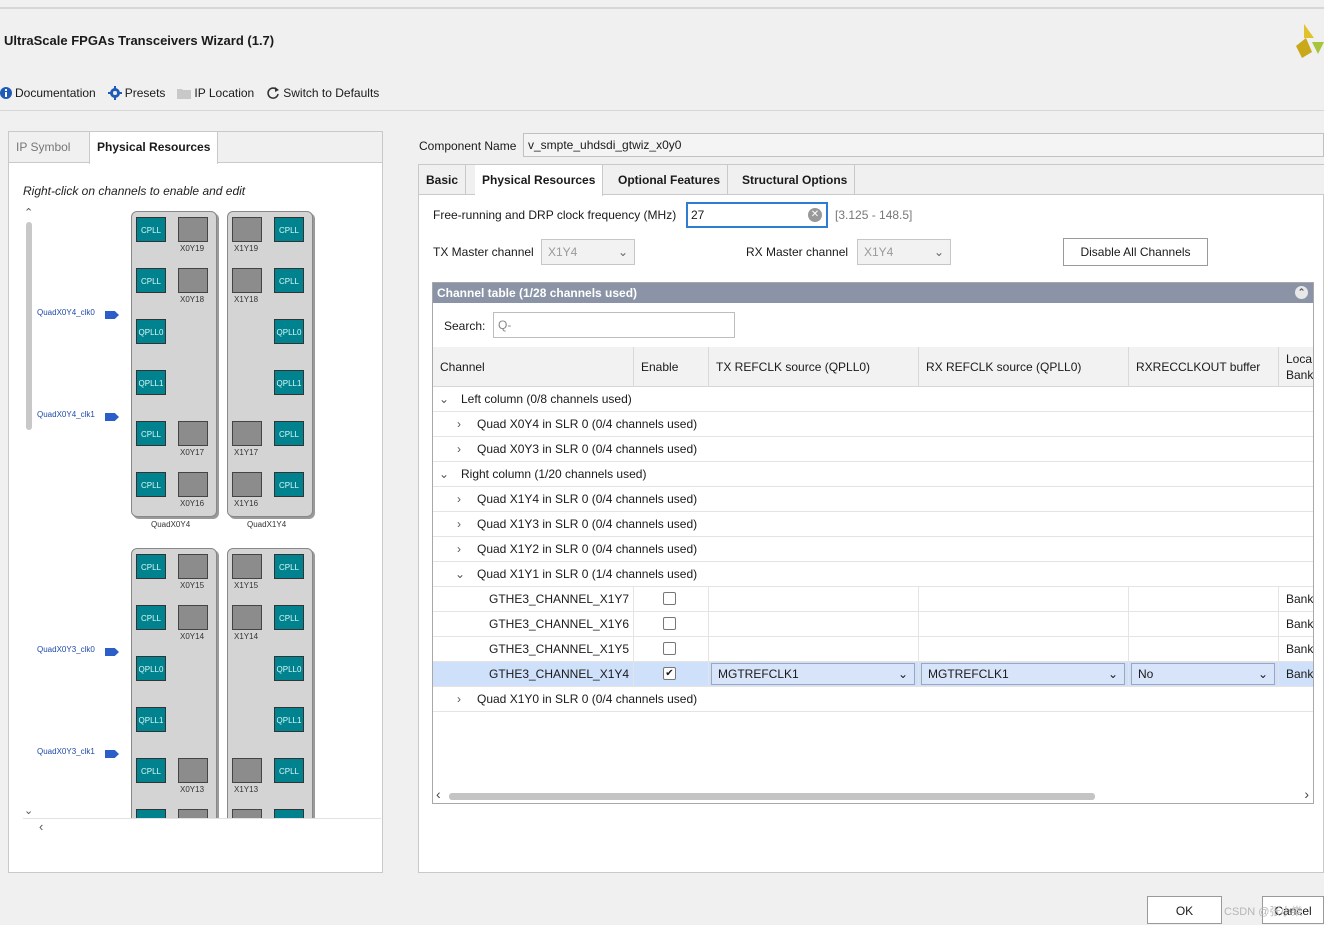 This screenshot has height=925, width=1324. What do you see at coordinates (215, 93) in the screenshot?
I see `ip-location-button: IP Location` at bounding box center [215, 93].